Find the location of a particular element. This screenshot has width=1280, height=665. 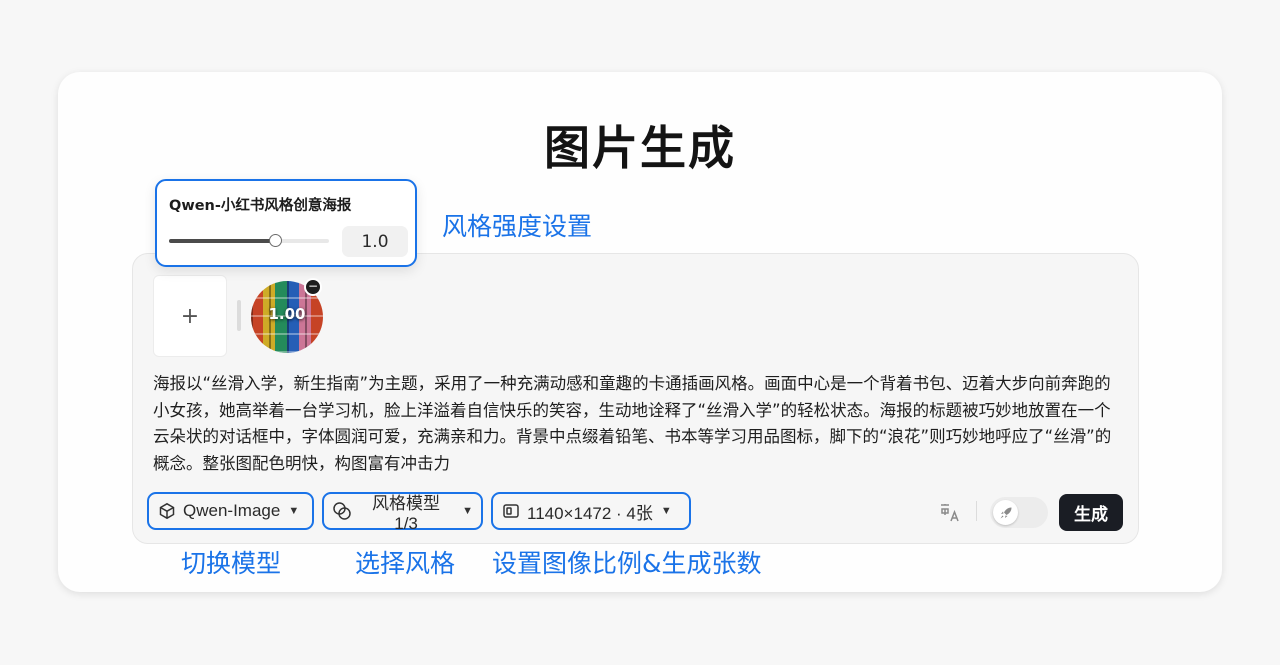

style-strength-value: 1.0 is located at coordinates (375, 241).